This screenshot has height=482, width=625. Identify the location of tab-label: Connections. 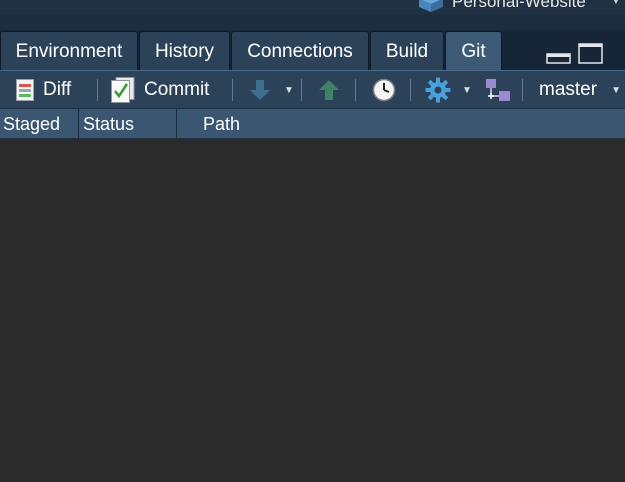
(300, 51).